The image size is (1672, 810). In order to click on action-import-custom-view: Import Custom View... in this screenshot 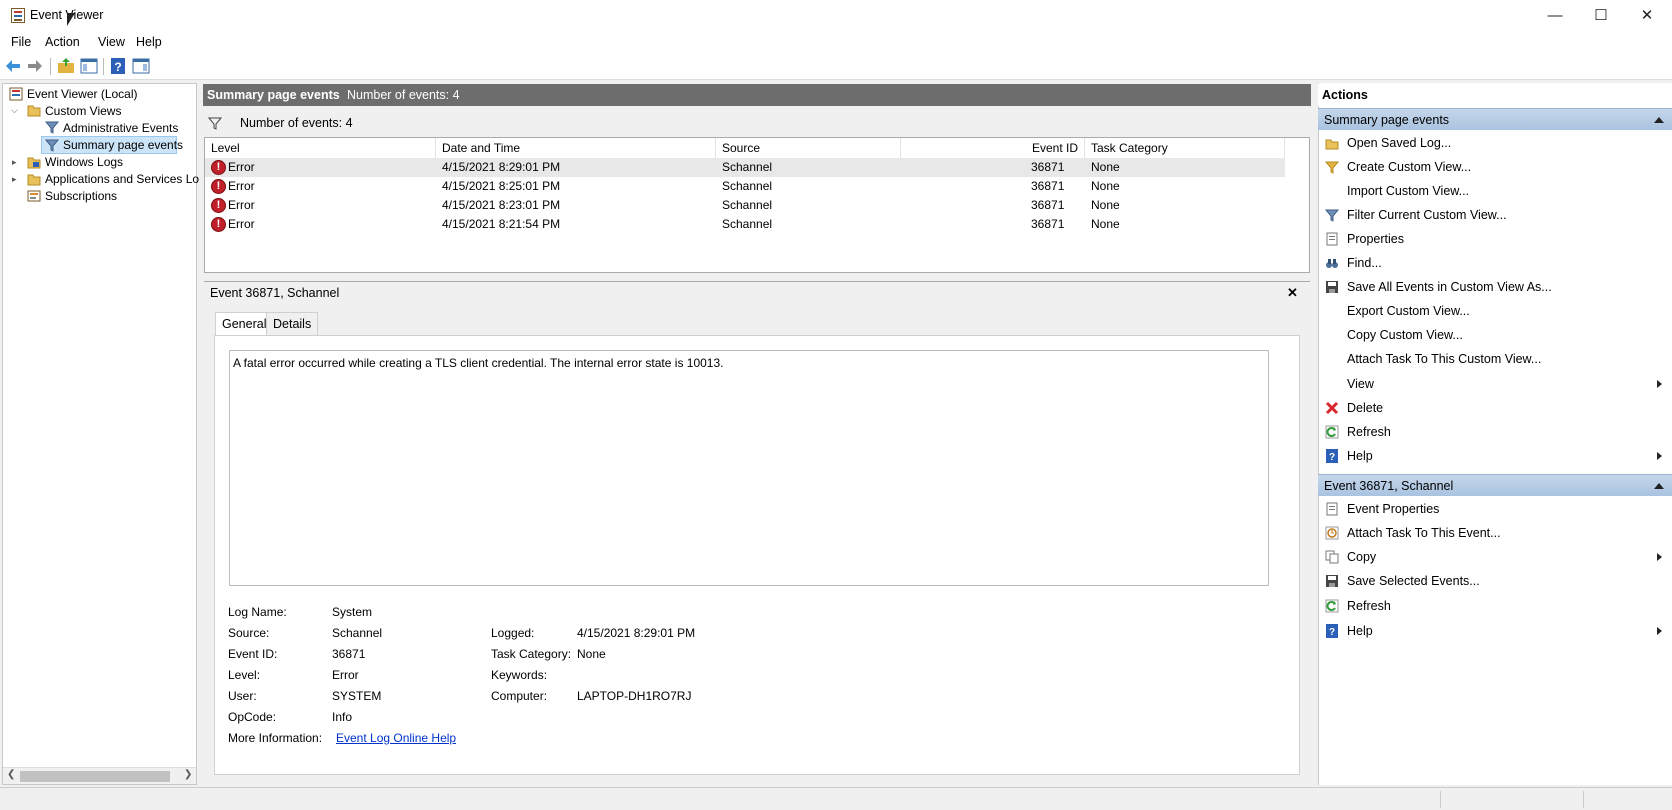, I will do `click(1495, 191)`.